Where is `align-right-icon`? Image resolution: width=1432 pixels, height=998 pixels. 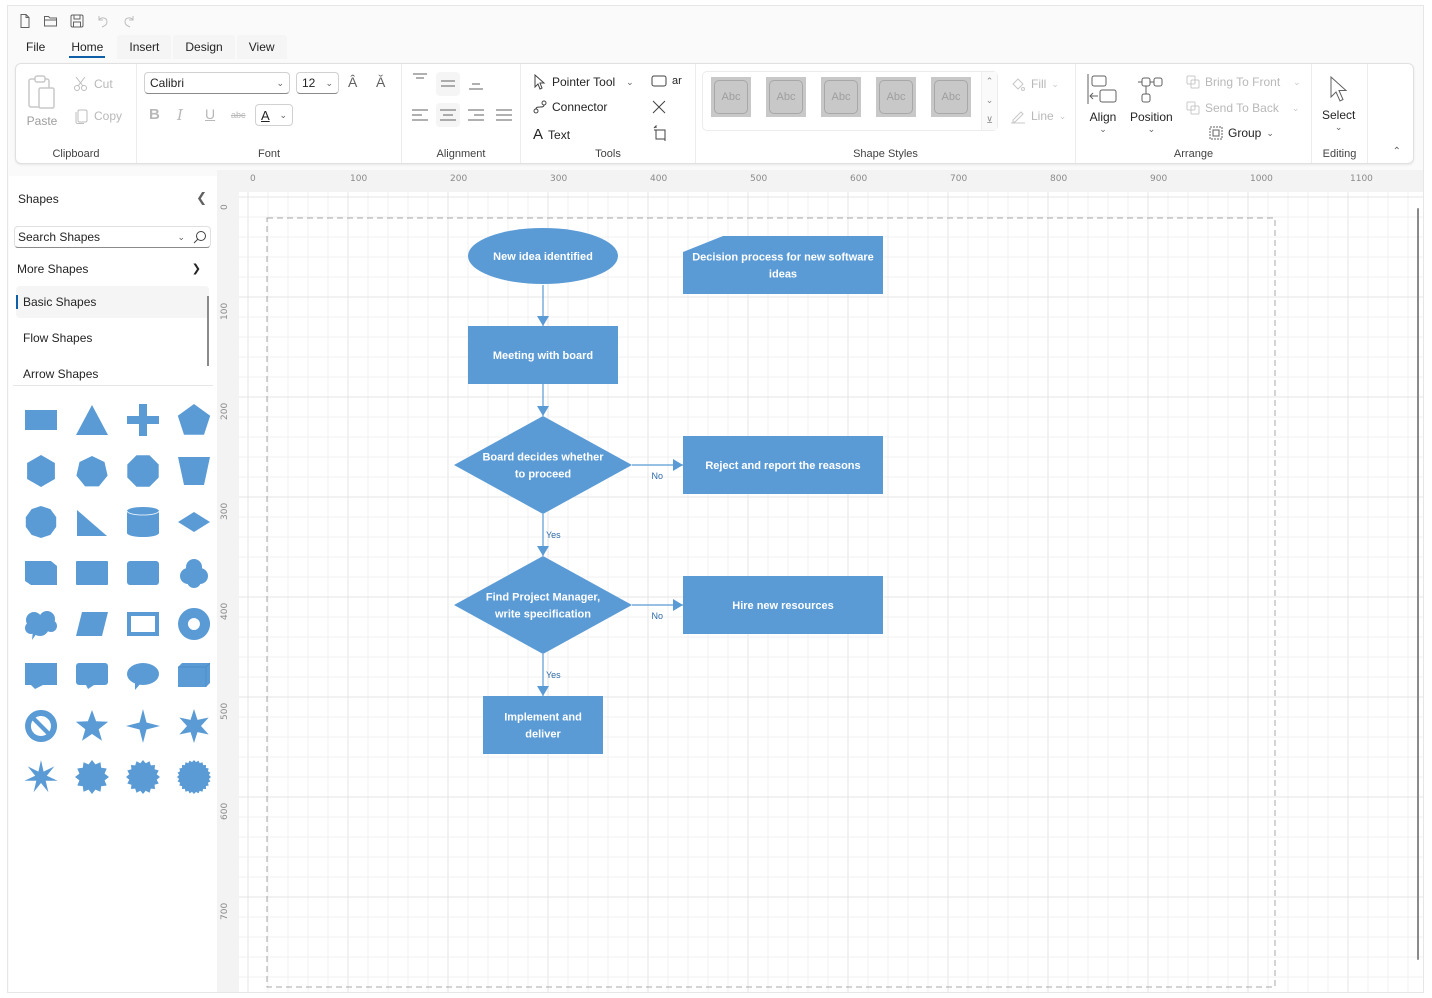
align-right-icon is located at coordinates (476, 115).